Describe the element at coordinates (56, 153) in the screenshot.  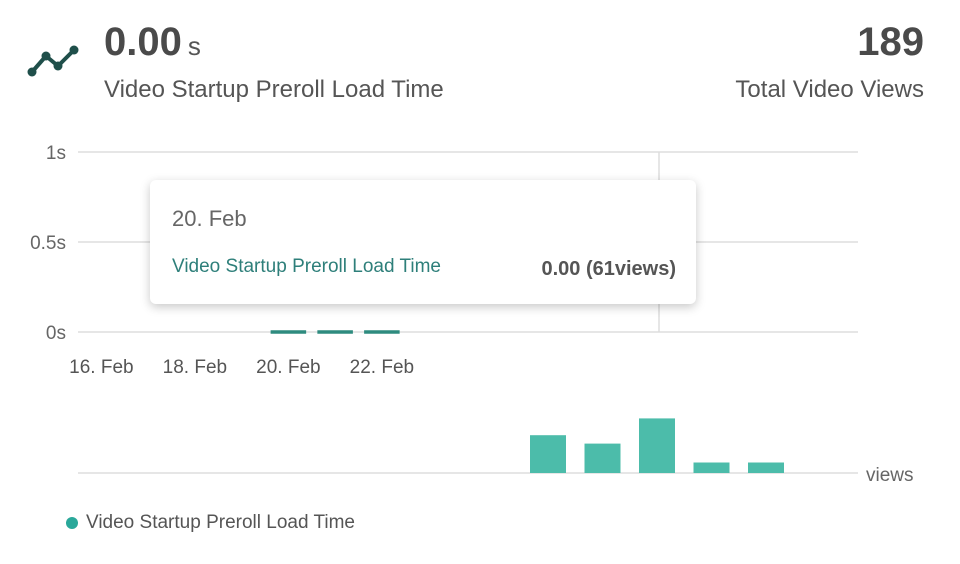
I see `y-tick-label: 1s` at that location.